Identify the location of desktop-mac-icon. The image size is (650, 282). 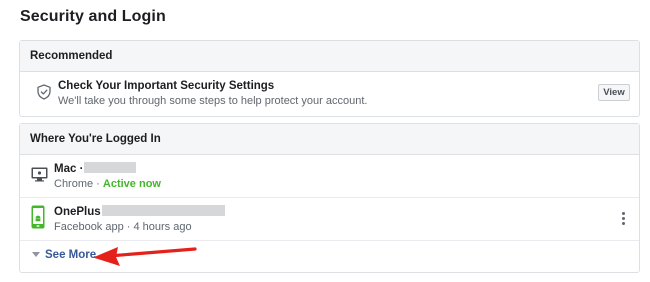
(39, 174).